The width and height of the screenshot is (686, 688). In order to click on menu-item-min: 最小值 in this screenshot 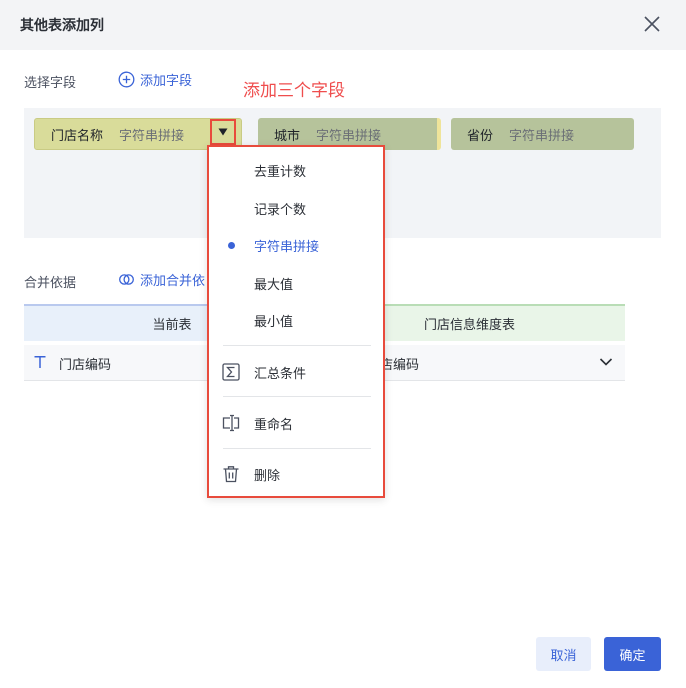, I will do `click(296, 320)`.